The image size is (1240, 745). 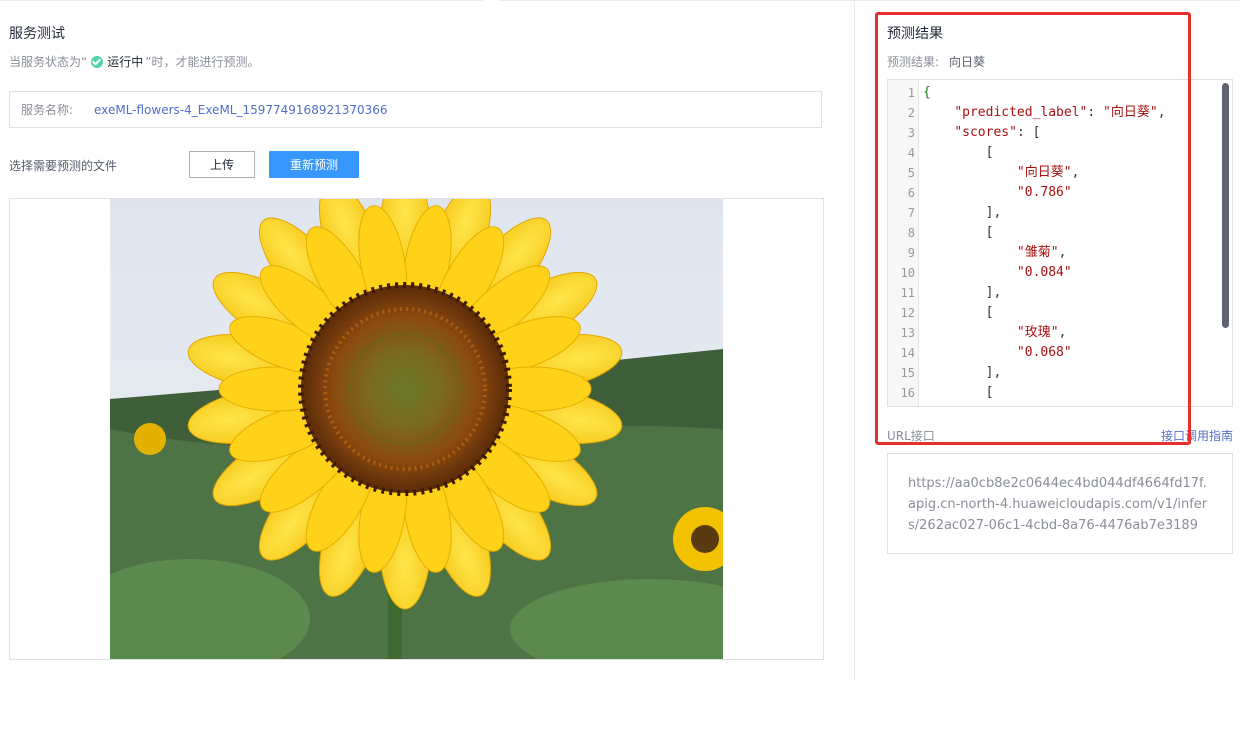 What do you see at coordinates (911, 253) in the screenshot?
I see `line-number: 9` at bounding box center [911, 253].